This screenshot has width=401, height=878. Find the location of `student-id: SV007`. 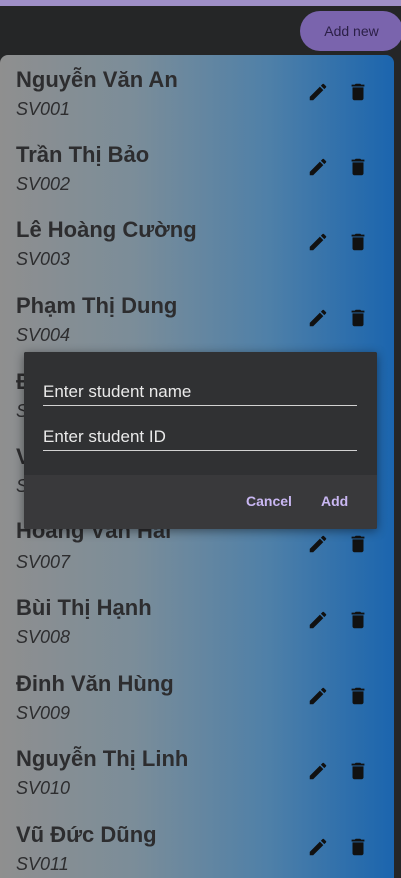

student-id: SV007 is located at coordinates (43, 562).